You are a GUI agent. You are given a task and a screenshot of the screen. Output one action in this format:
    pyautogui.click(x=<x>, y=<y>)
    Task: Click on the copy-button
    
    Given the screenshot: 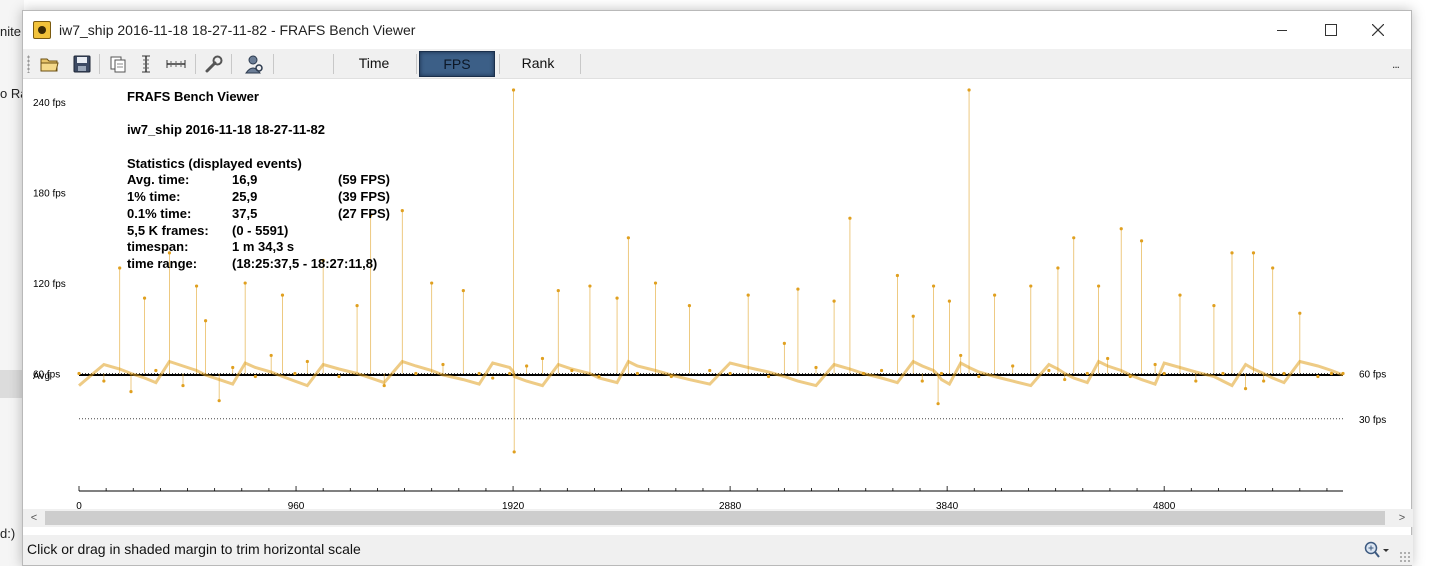 What is the action you would take?
    pyautogui.click(x=118, y=64)
    